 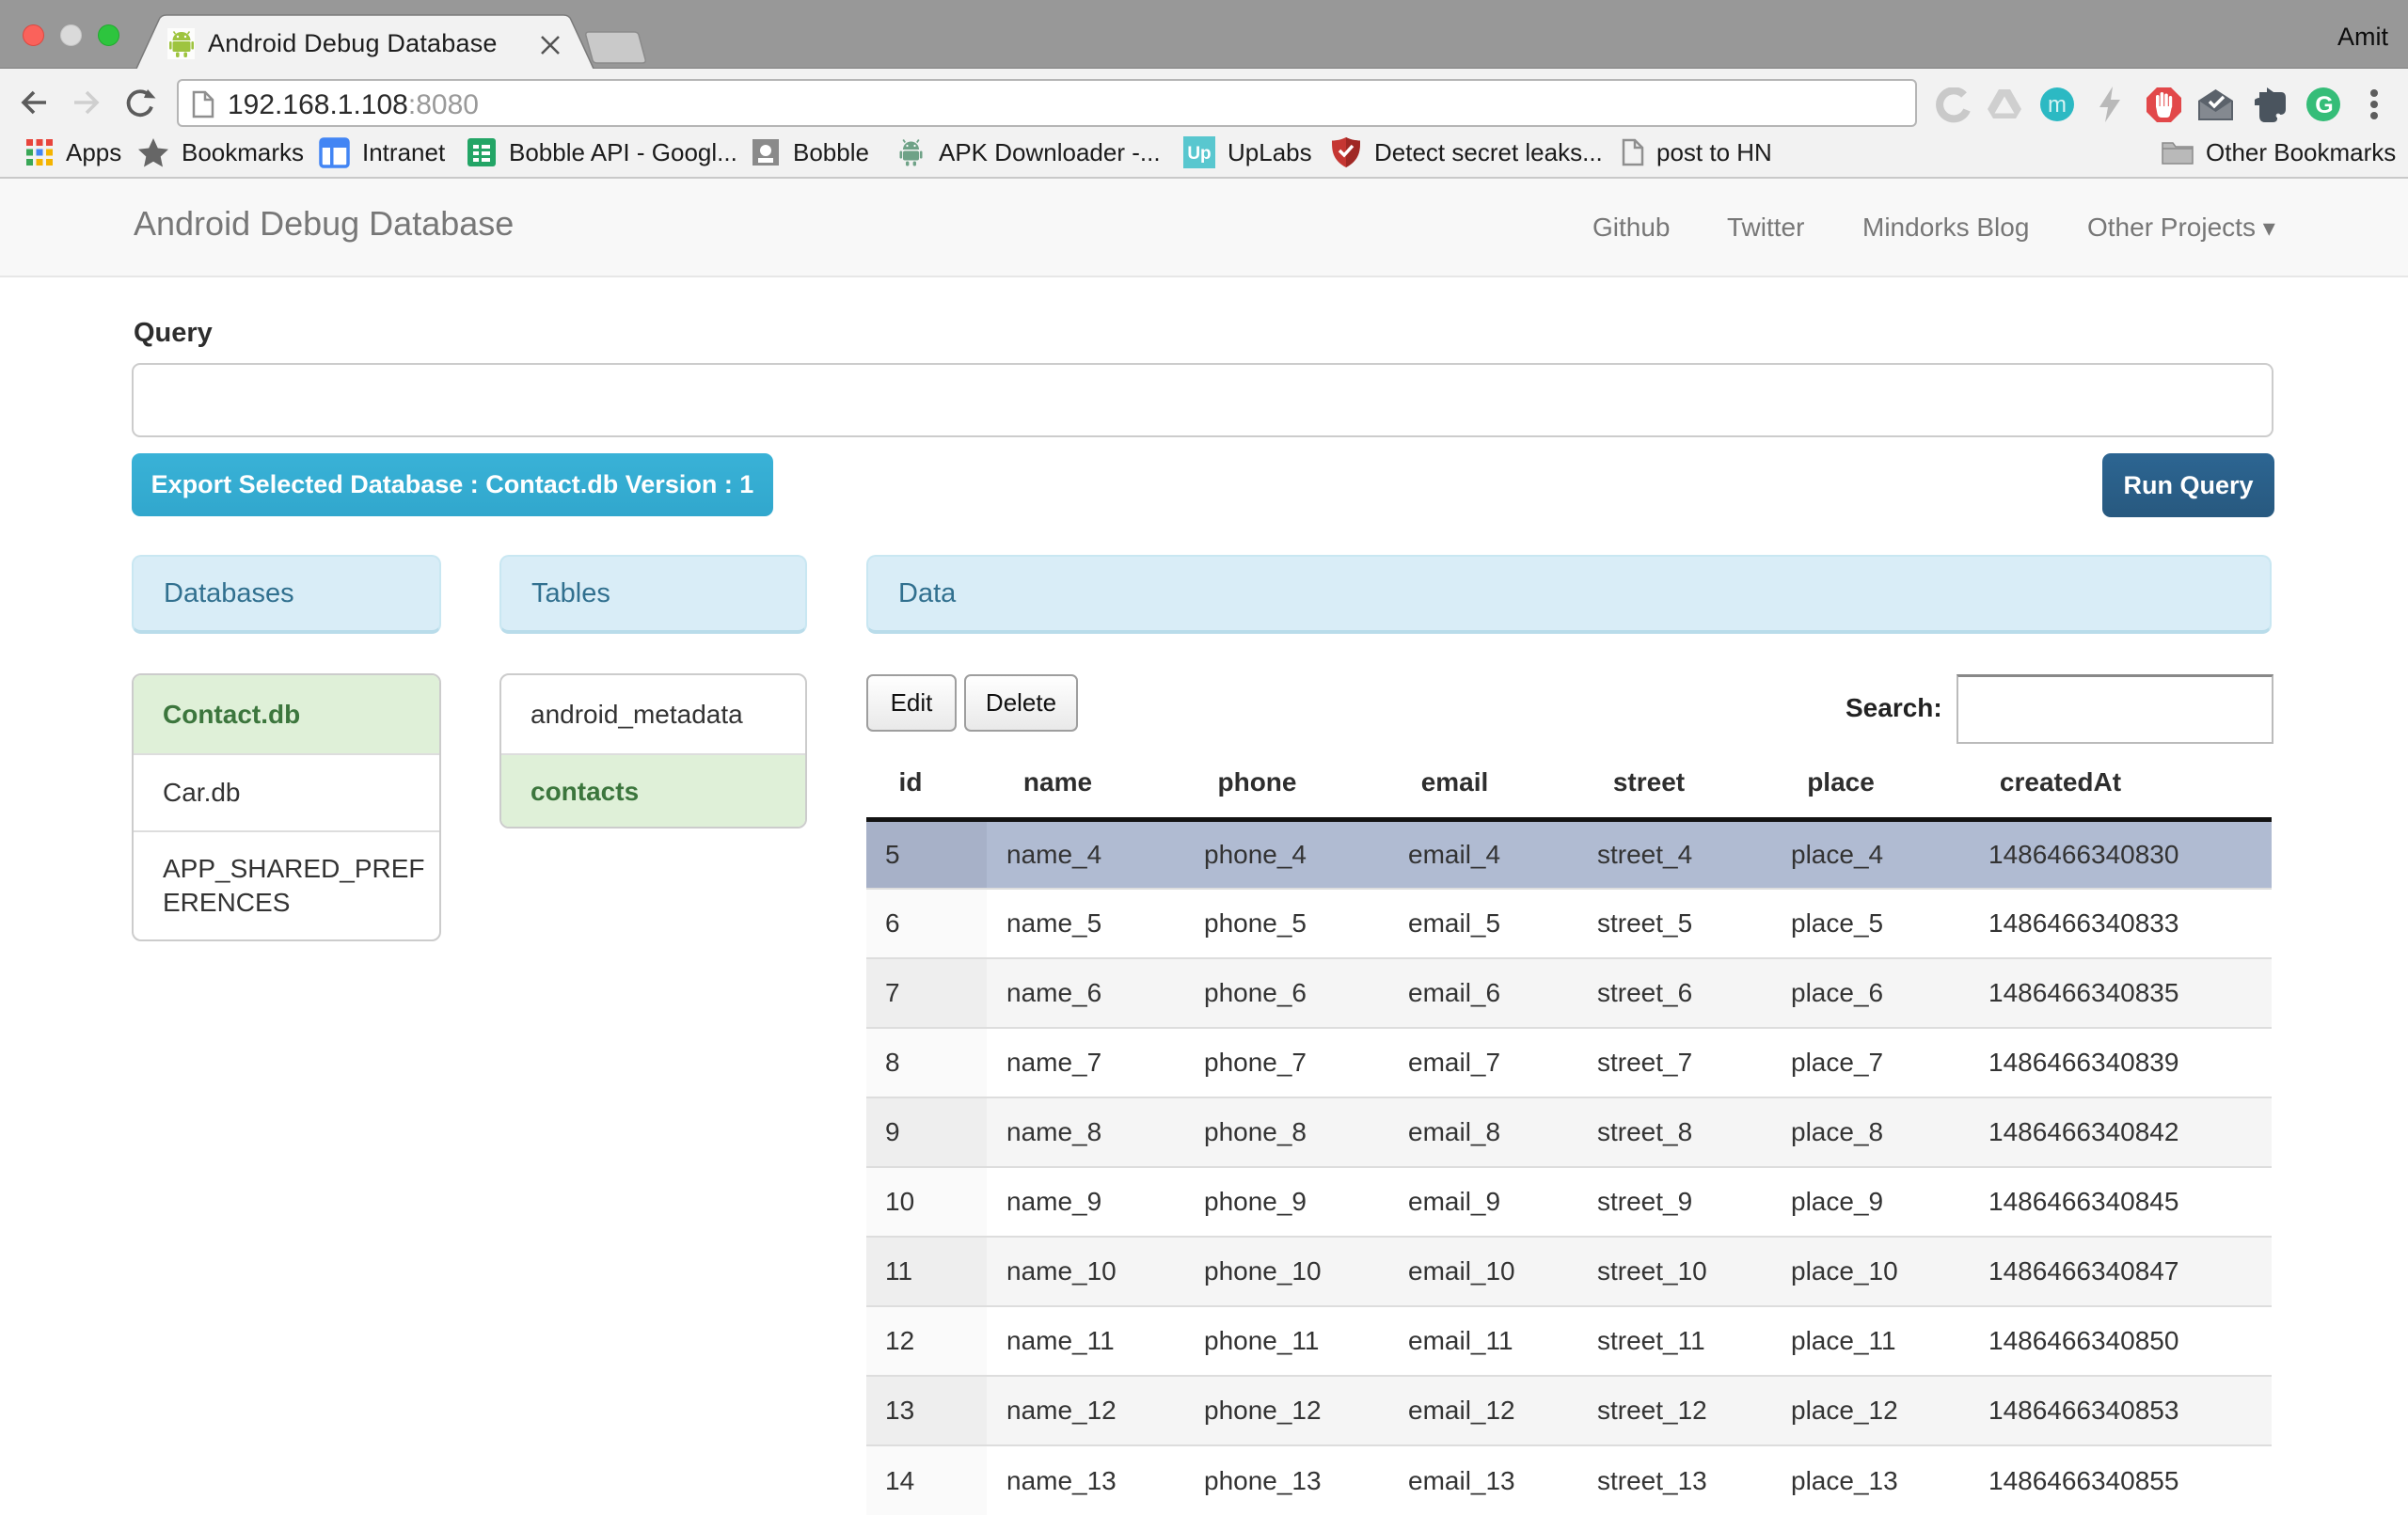 What do you see at coordinates (2324, 105) in the screenshot?
I see `svg-text: G` at bounding box center [2324, 105].